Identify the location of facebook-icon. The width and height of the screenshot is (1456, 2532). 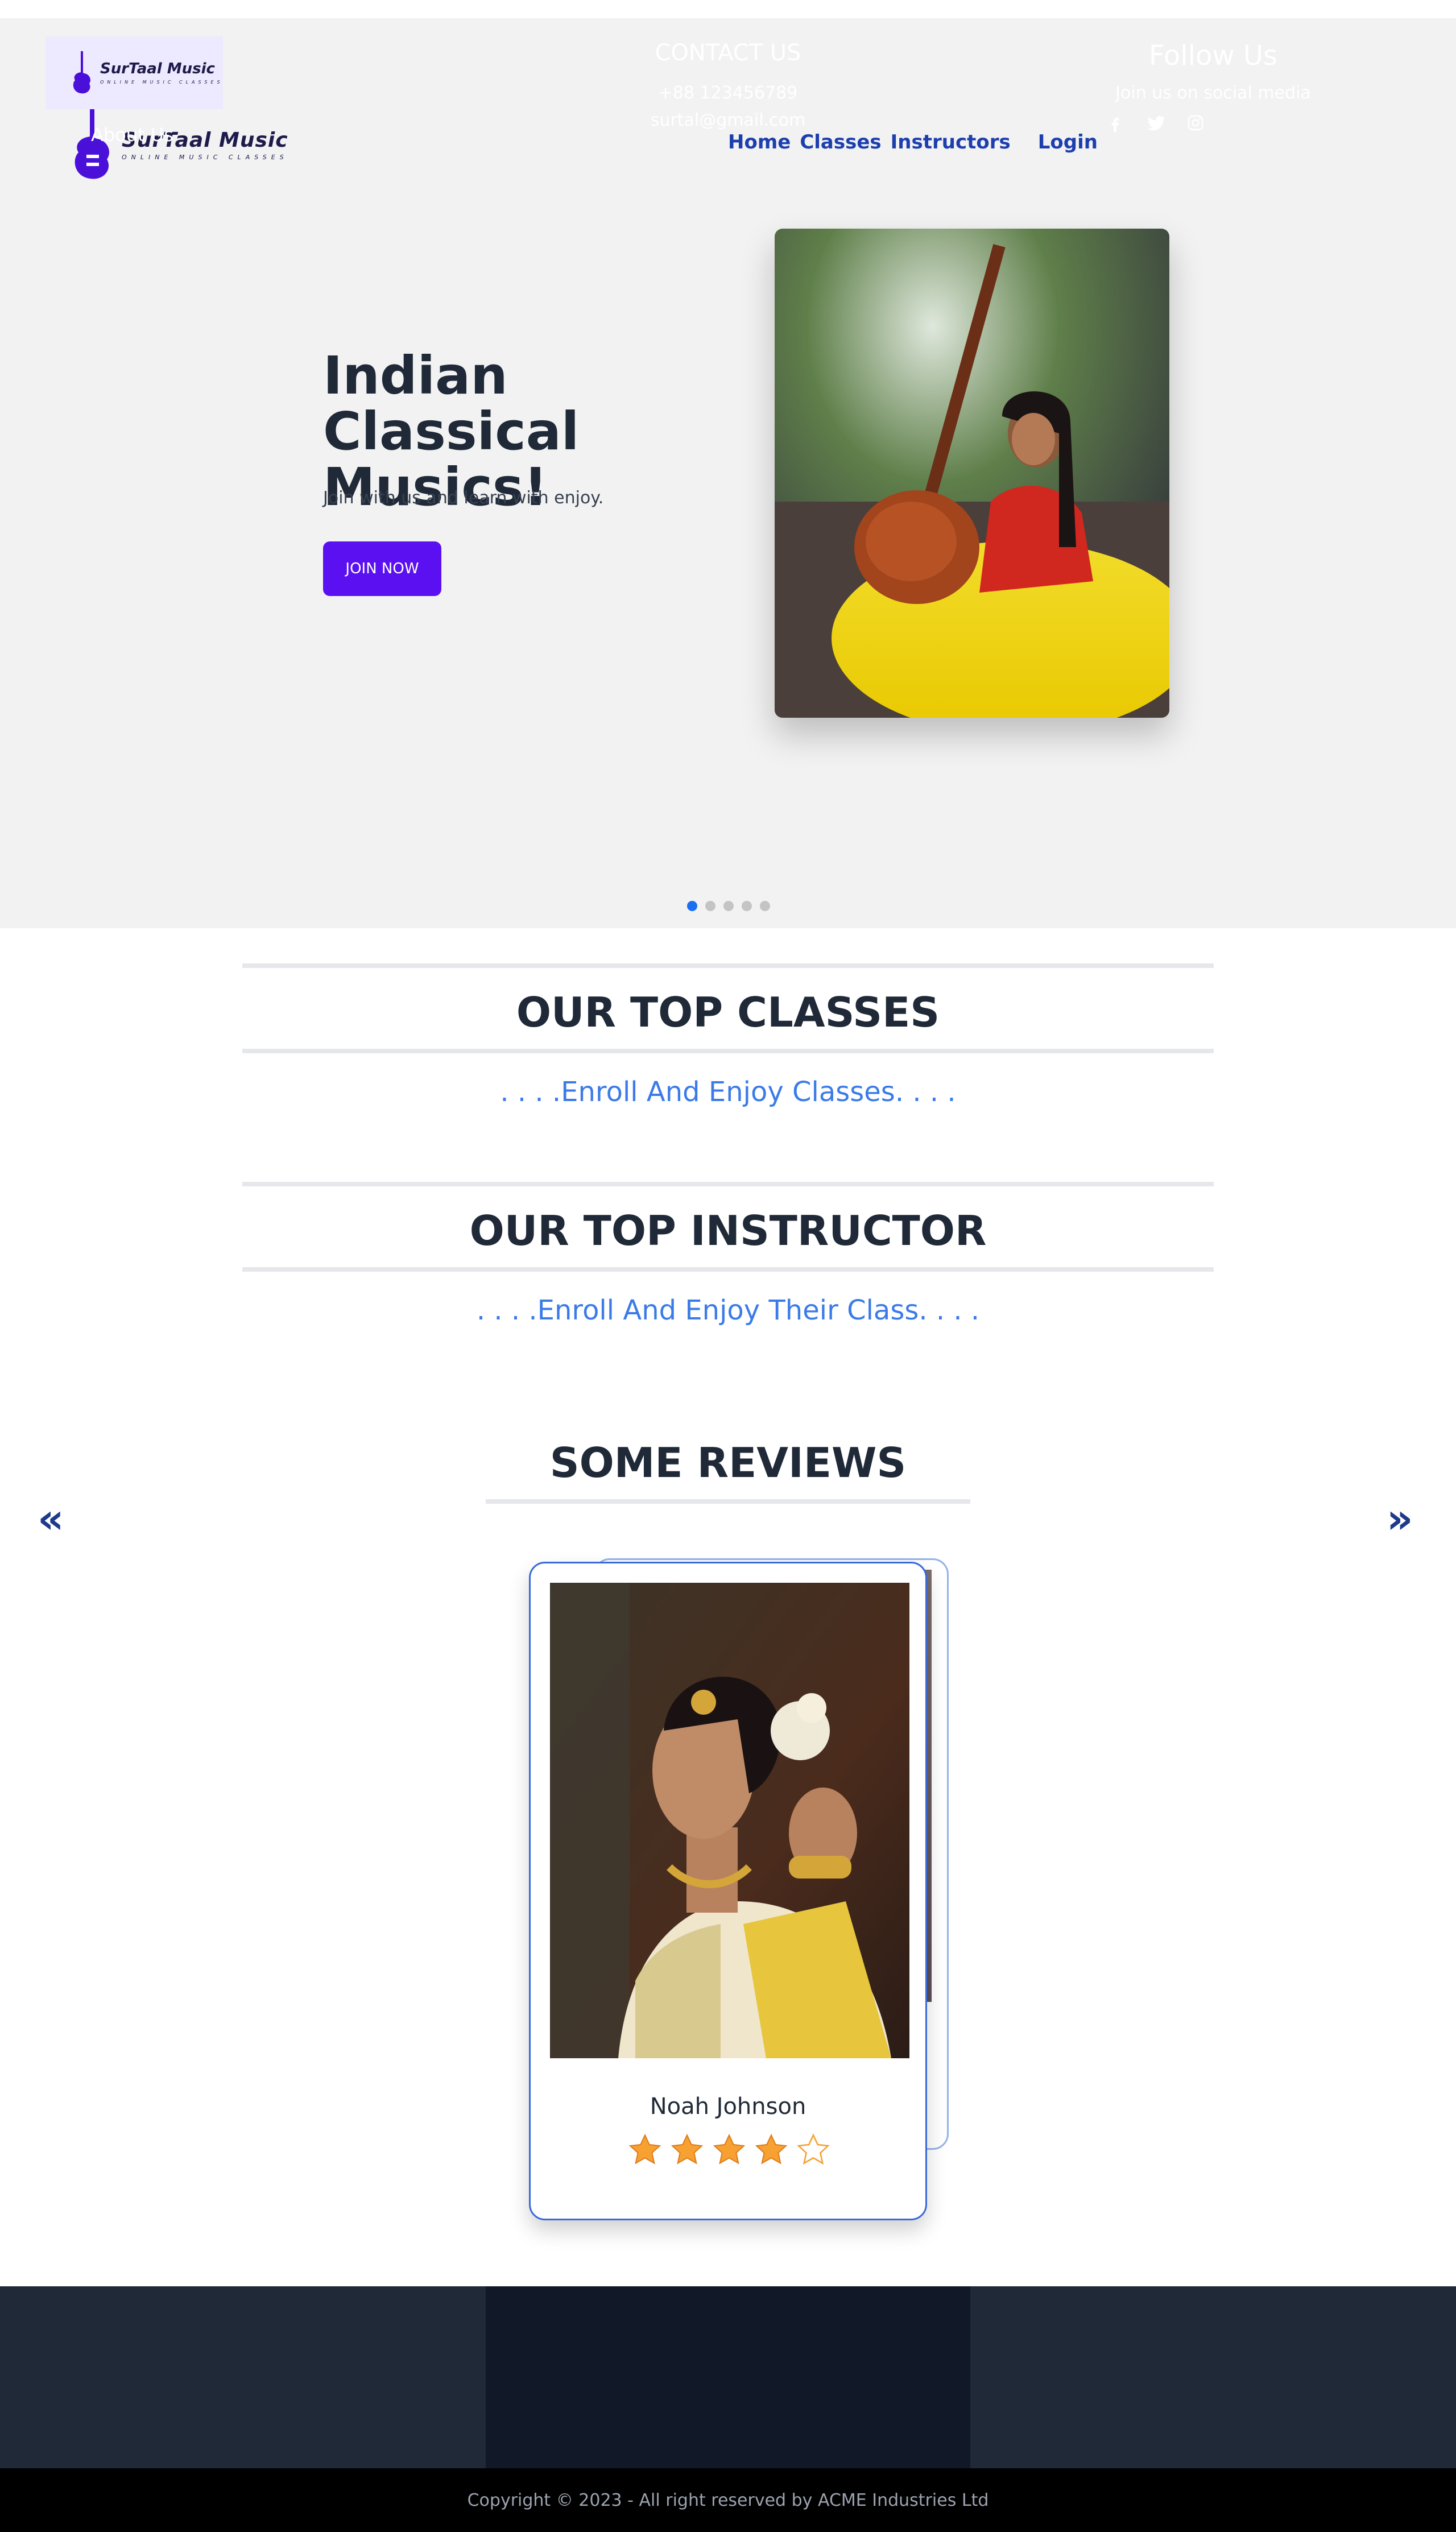
(1115, 124).